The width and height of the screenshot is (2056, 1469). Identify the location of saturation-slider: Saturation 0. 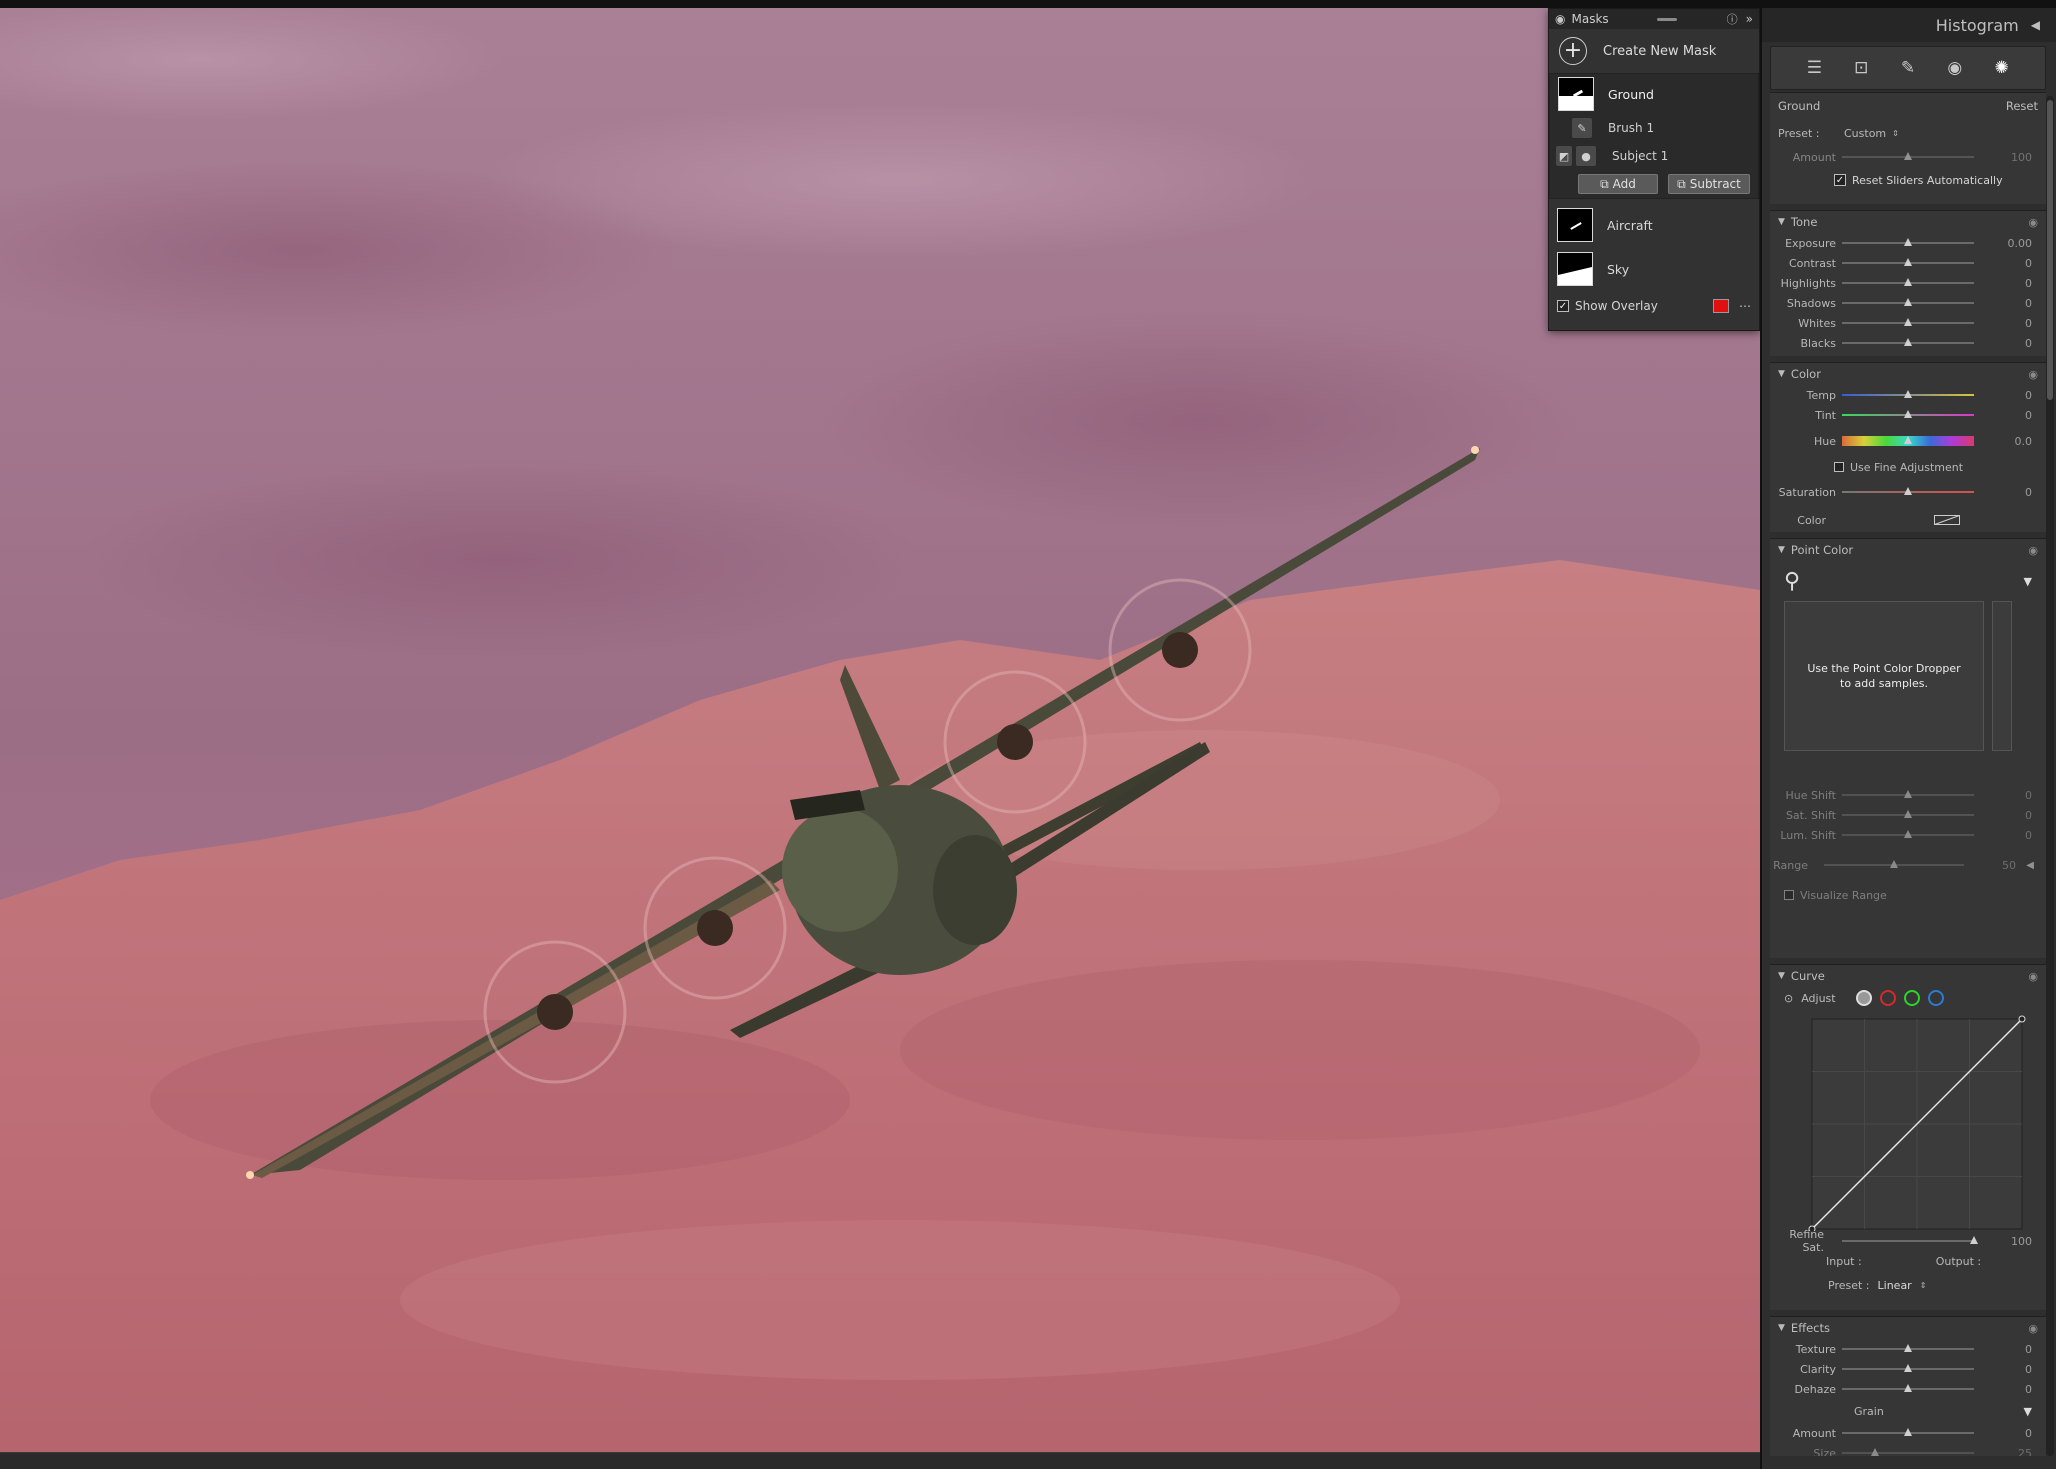
(1908, 492).